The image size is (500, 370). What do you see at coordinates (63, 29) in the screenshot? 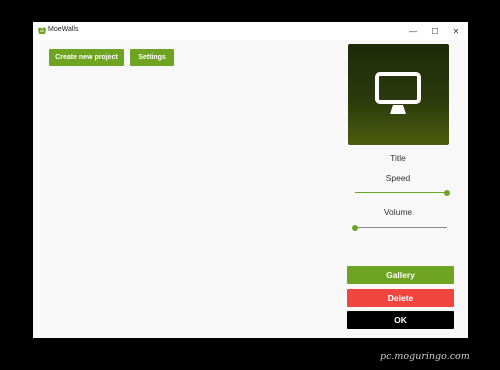
I see `window-title: MoeWalls` at bounding box center [63, 29].